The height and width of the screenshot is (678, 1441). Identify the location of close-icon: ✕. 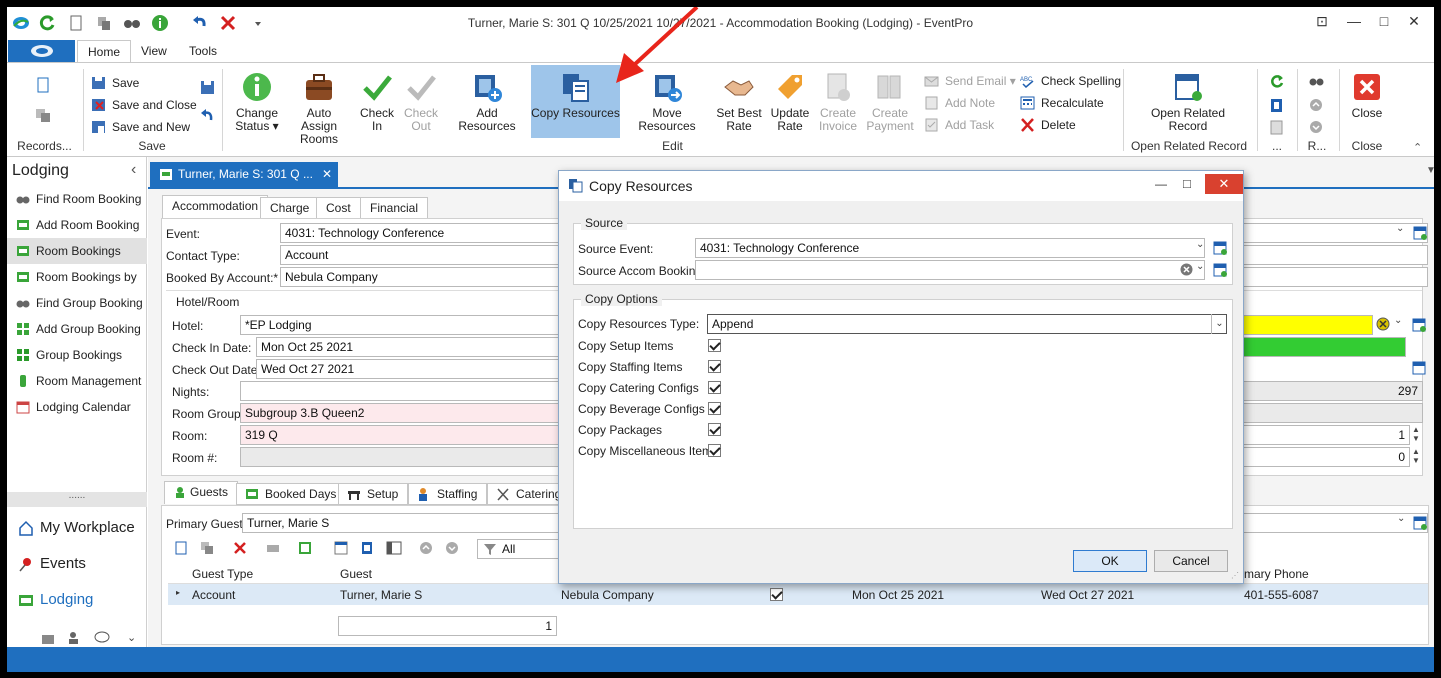
(1414, 22).